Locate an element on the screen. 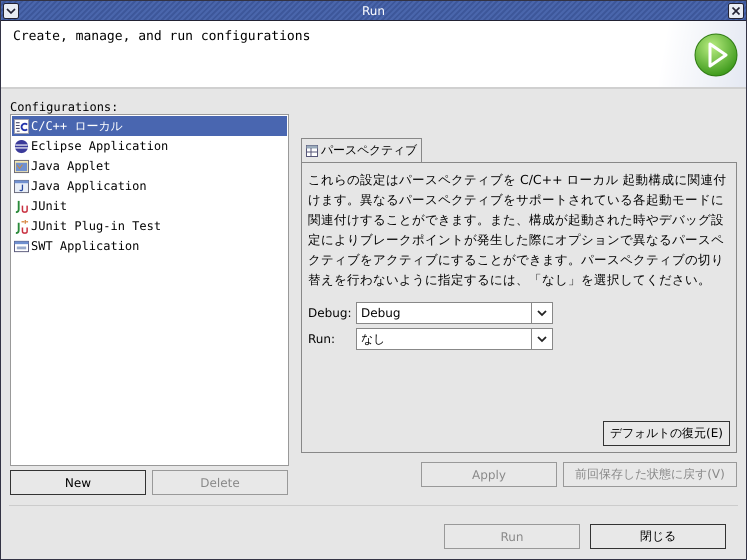  window-title: Run is located at coordinates (373, 11).